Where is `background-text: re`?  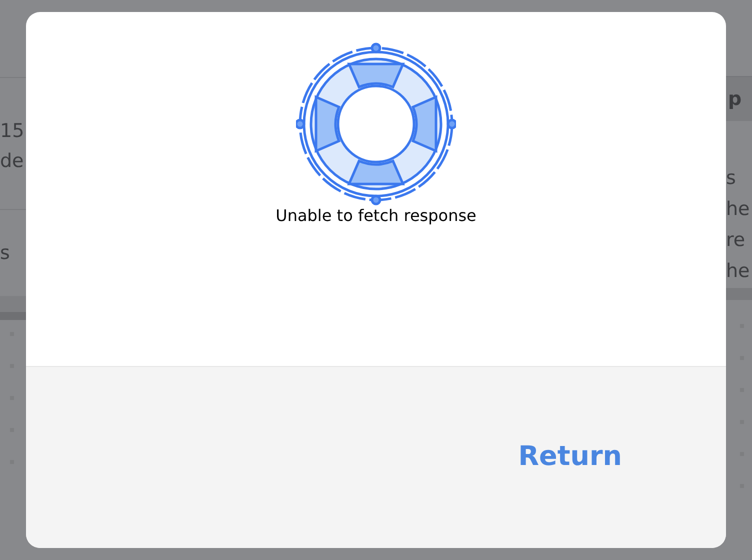 background-text: re is located at coordinates (736, 240).